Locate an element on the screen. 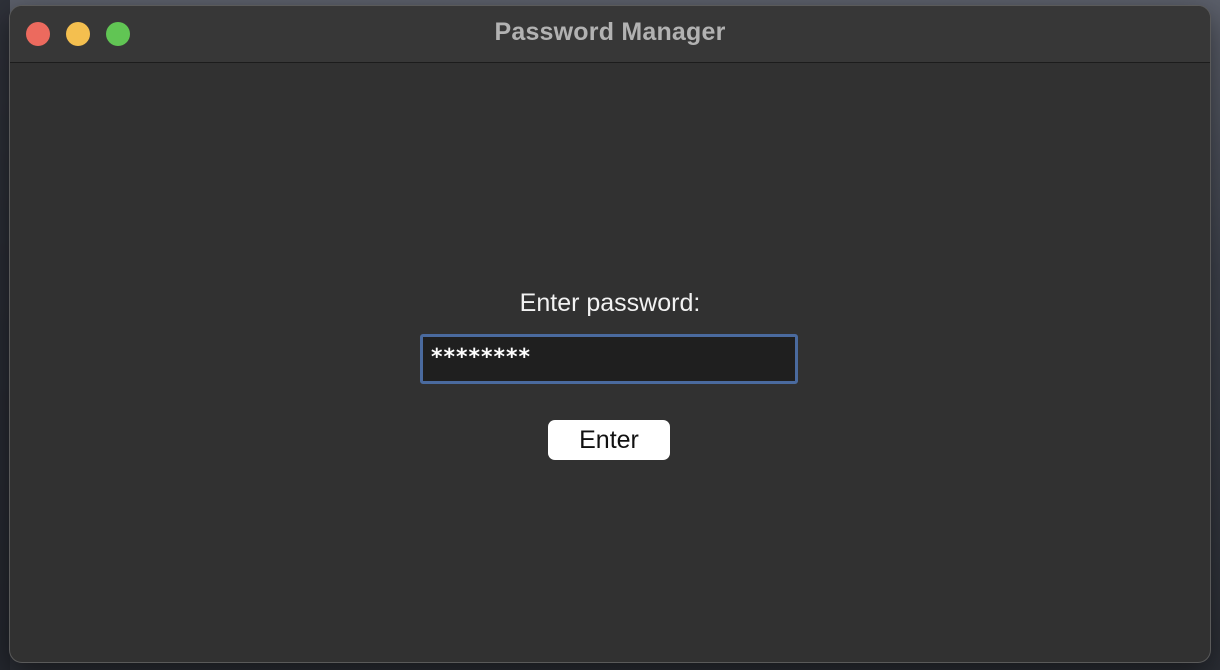 Image resolution: width=1220 pixels, height=670 pixels. desktop-background is located at coordinates (5, 335).